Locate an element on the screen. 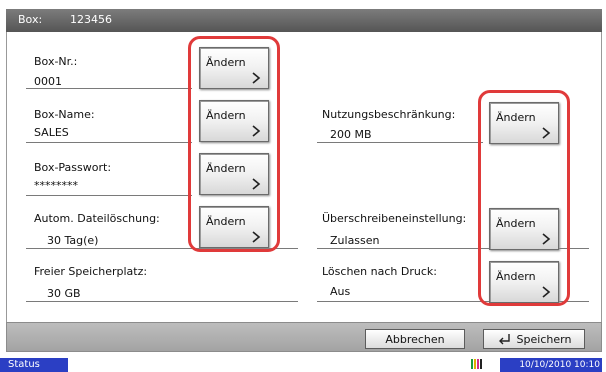 Image resolution: width=606 pixels, height=372 pixels. title-value: 123456 is located at coordinates (91, 19).